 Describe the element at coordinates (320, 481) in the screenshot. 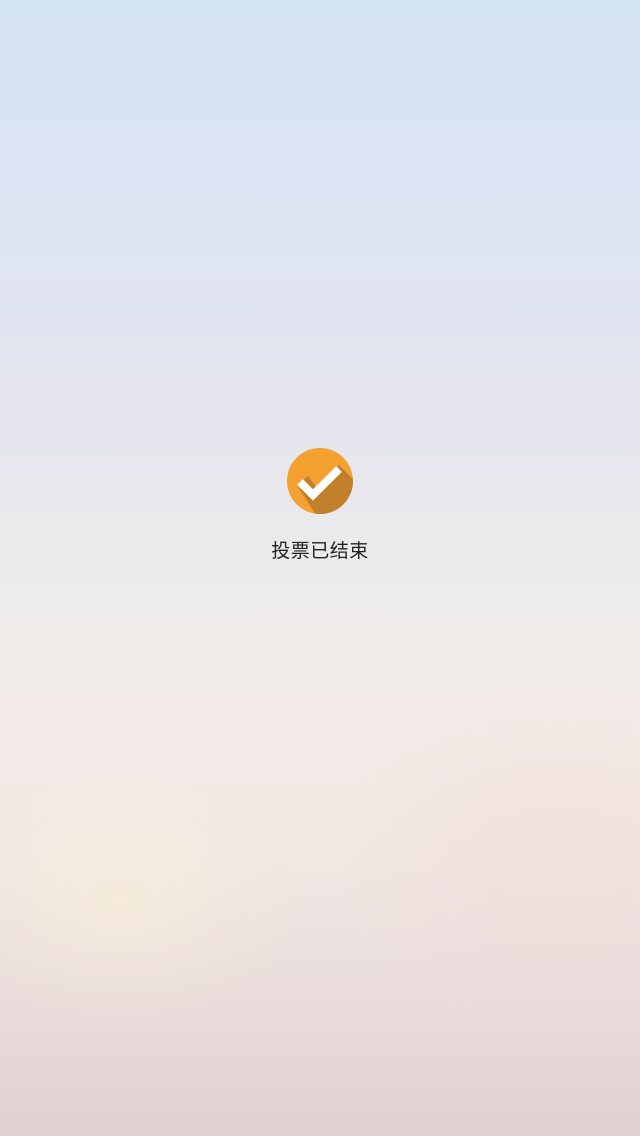

I see `check-circle-icon` at that location.